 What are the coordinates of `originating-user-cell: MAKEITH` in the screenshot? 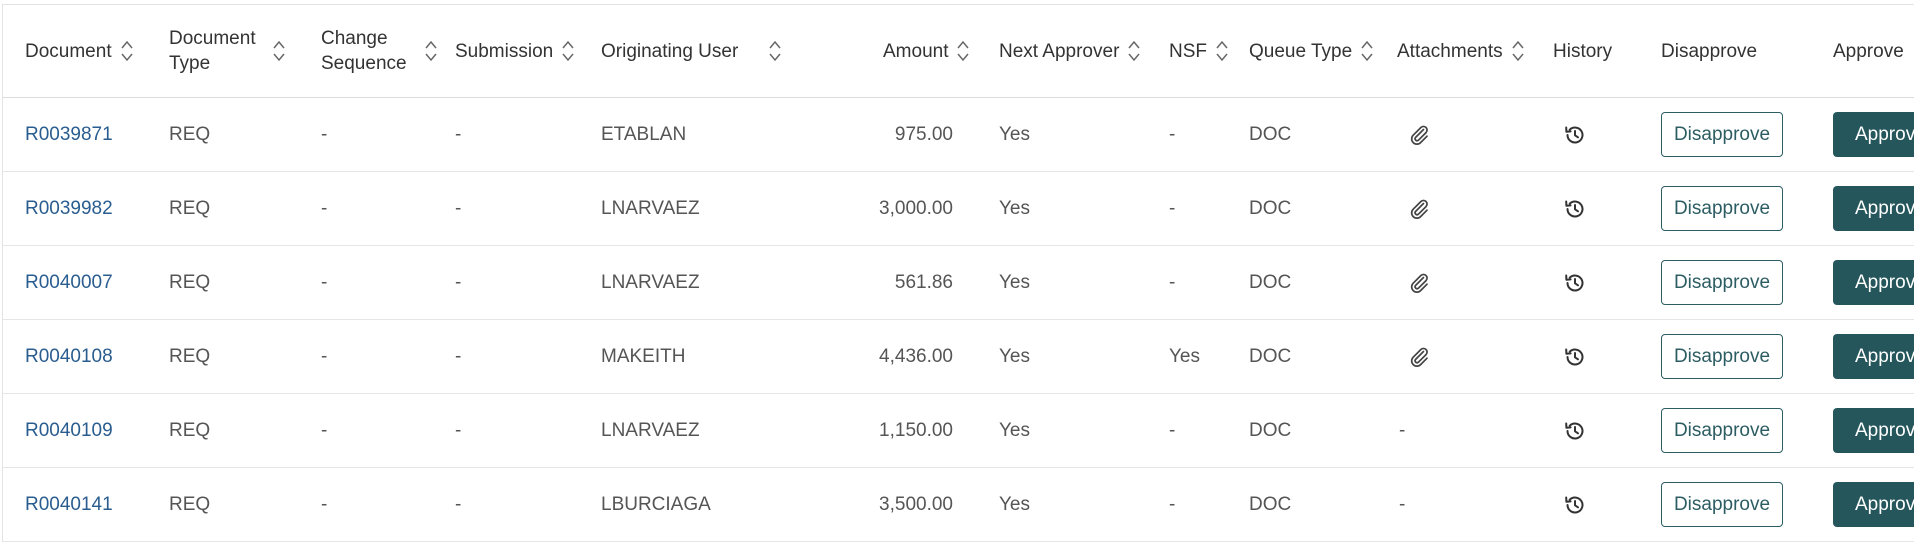 It's located at (643, 356).